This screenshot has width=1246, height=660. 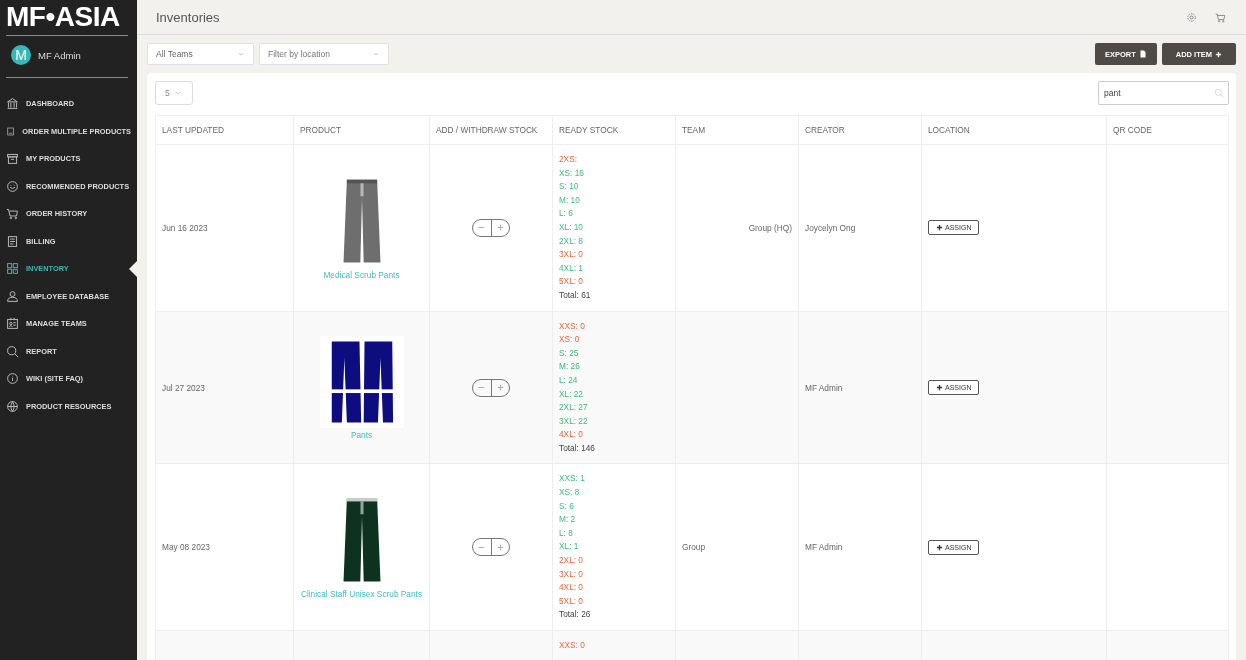 What do you see at coordinates (575, 295) in the screenshot?
I see `stock-total: Total: 61` at bounding box center [575, 295].